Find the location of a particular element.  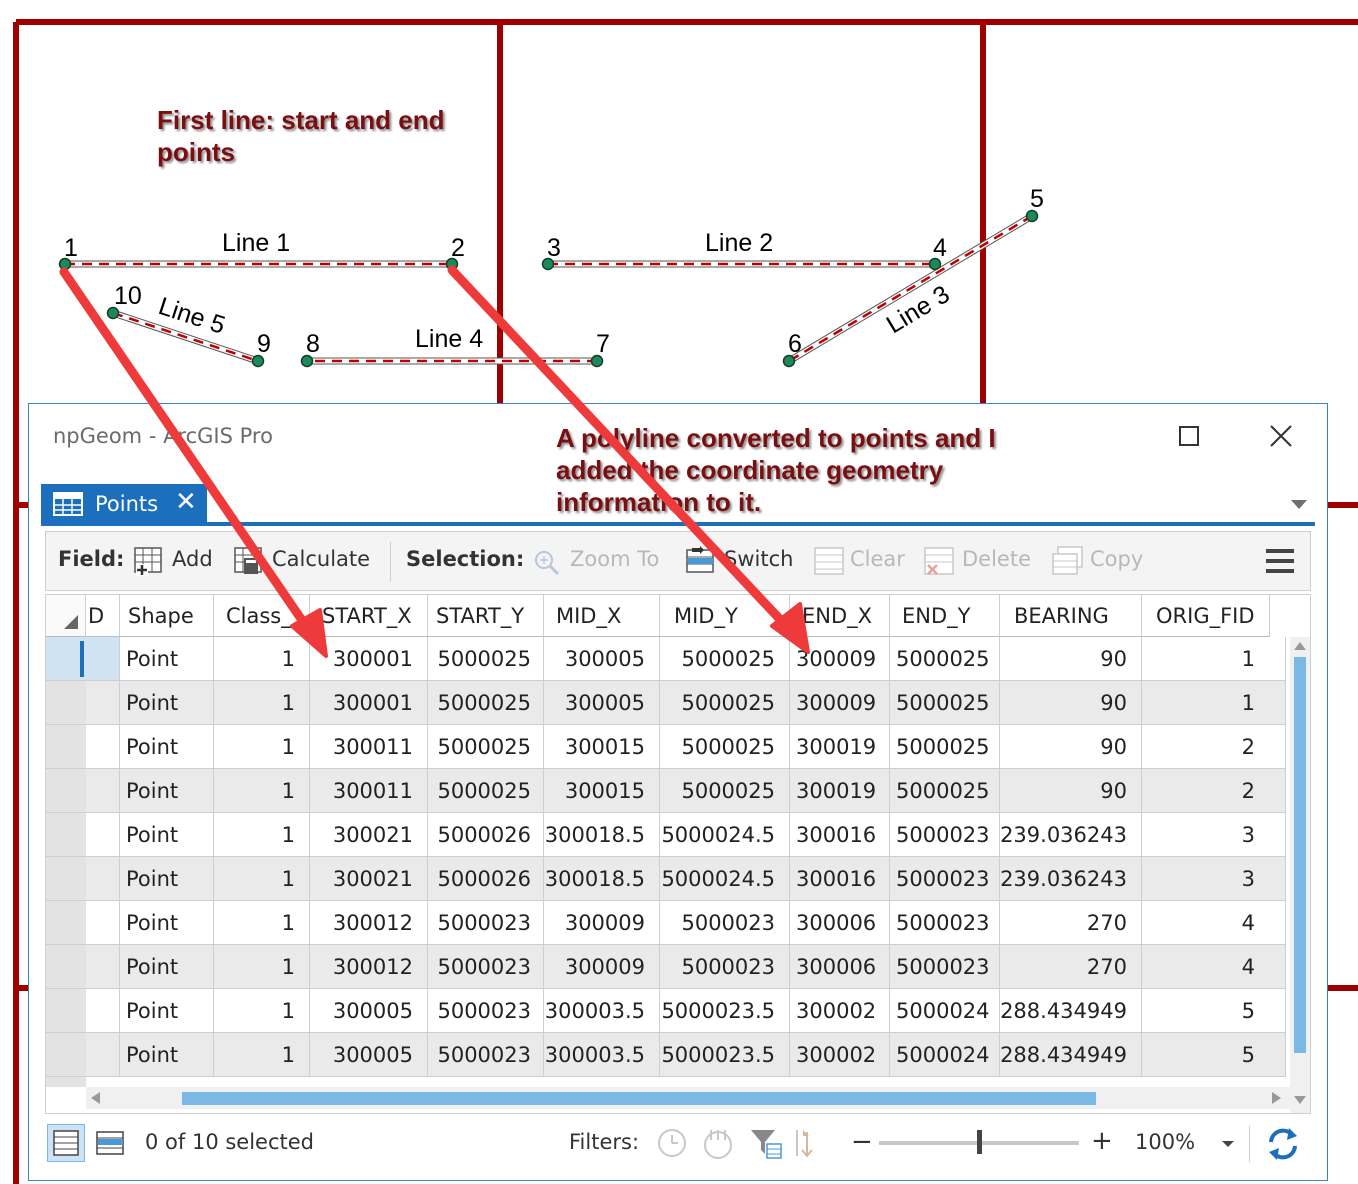

table-cell: 5000024 is located at coordinates (945, 1011).